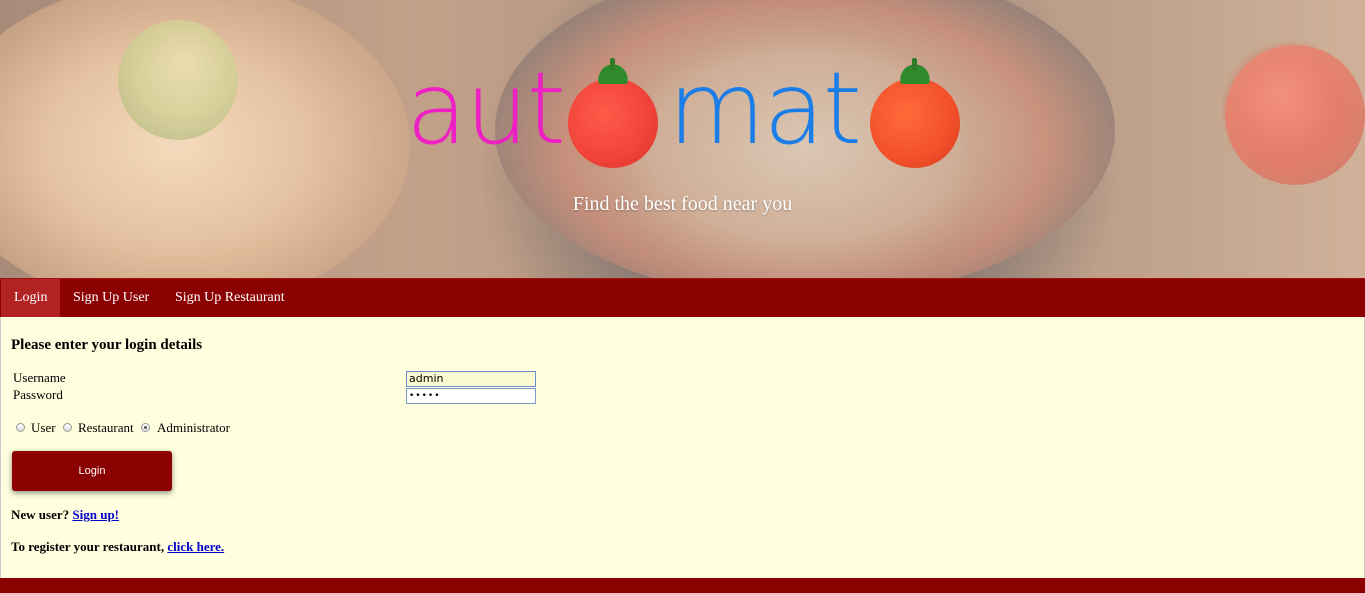 The width and height of the screenshot is (1365, 593). I want to click on tab-sign-up-user: Sign Up User, so click(111, 298).